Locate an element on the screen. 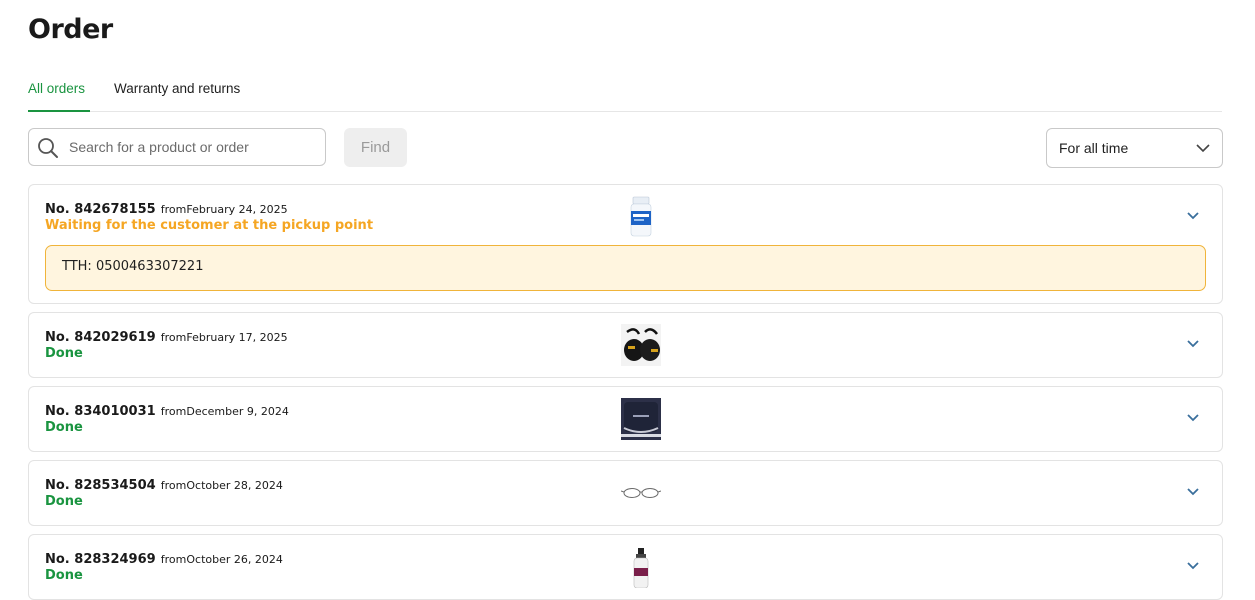 The height and width of the screenshot is (600, 1255). product-thumbnail-medicine-bottle is located at coordinates (641, 217).